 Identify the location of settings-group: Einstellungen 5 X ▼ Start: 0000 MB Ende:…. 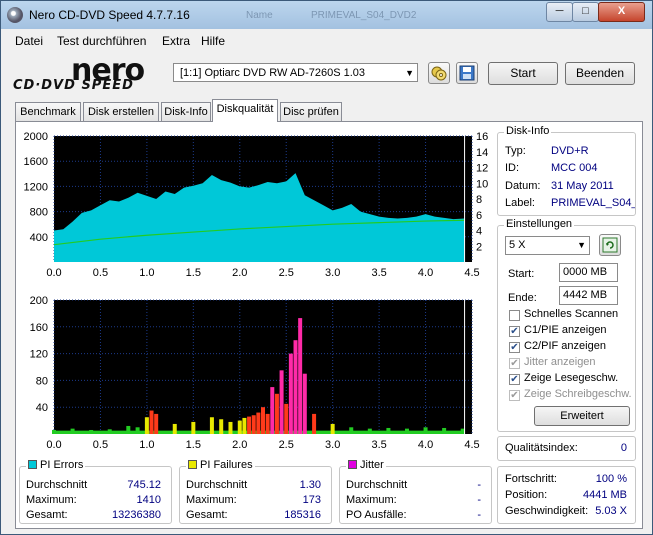
(566, 325).